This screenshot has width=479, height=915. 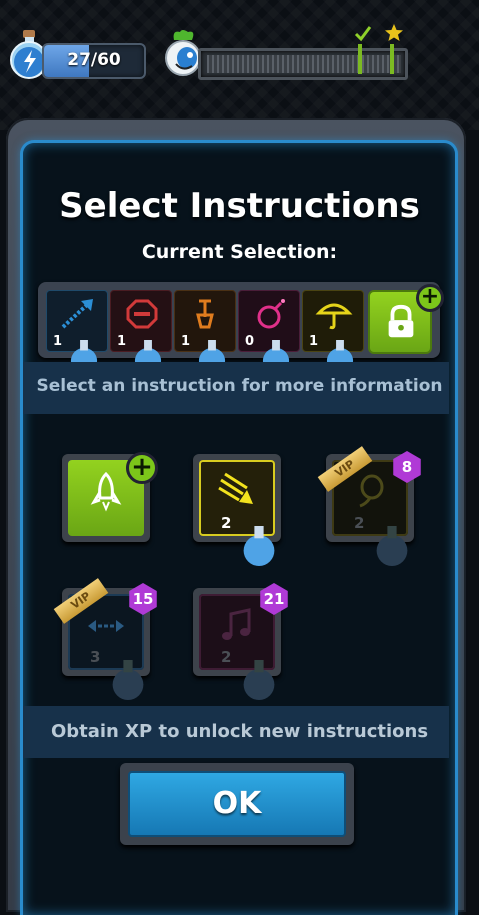 I want to click on rocket-icon, so click(x=106, y=492).